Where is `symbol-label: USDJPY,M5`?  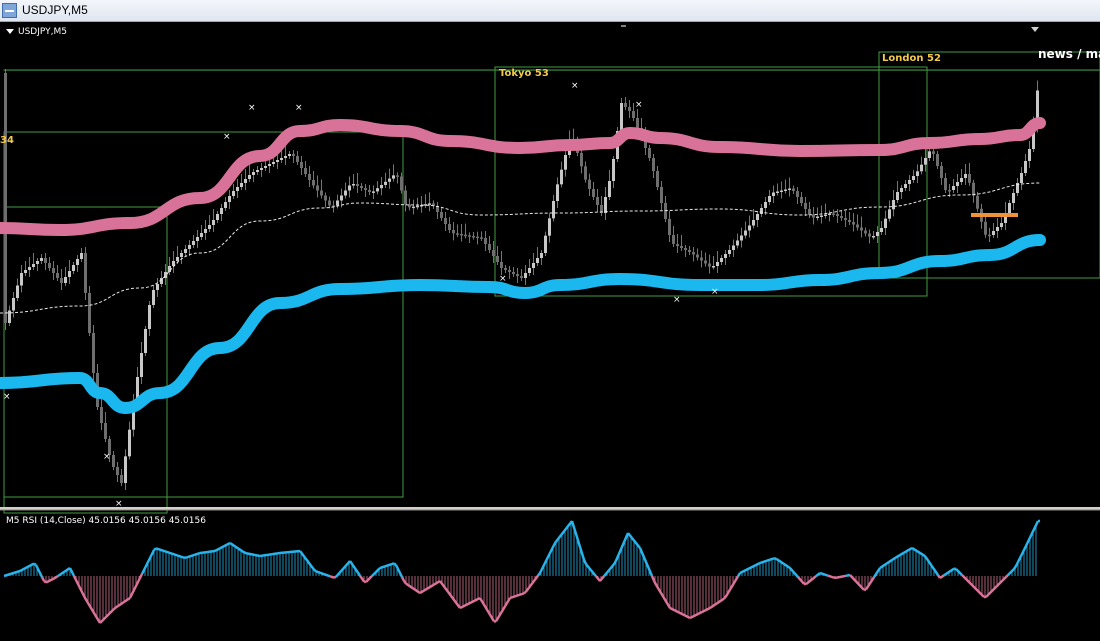
symbol-label: USDJPY,M5 is located at coordinates (36, 32).